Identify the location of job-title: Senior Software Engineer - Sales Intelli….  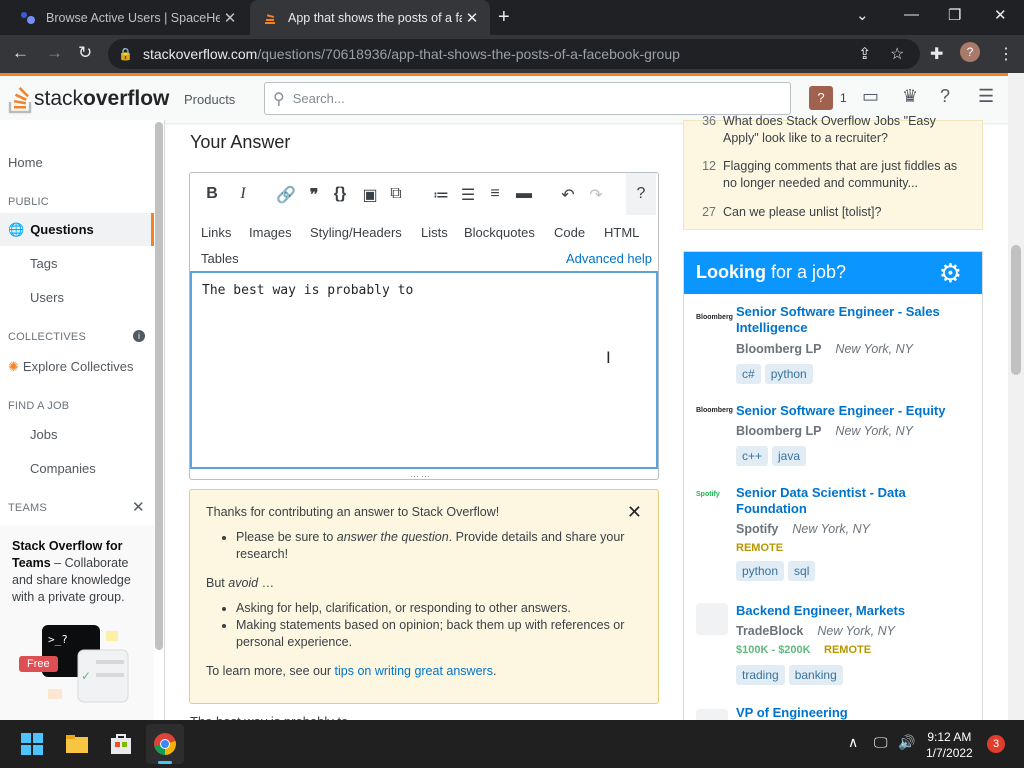
(851, 320).